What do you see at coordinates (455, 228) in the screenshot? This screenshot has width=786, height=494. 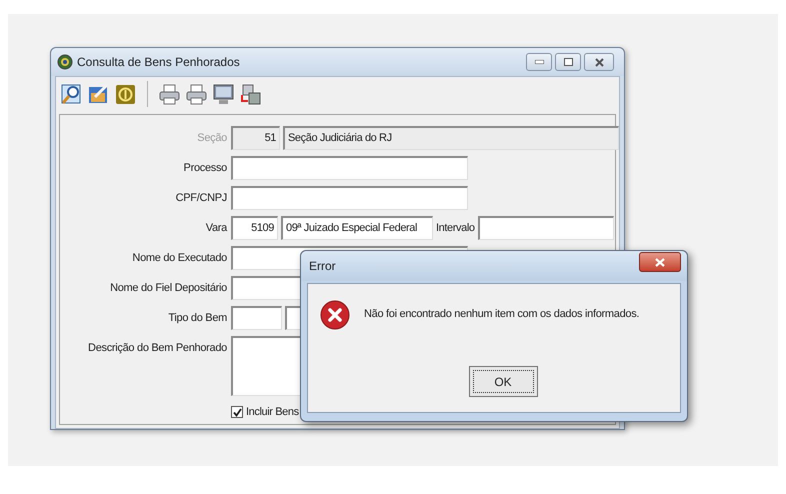 I see `field-label: Intervalo` at bounding box center [455, 228].